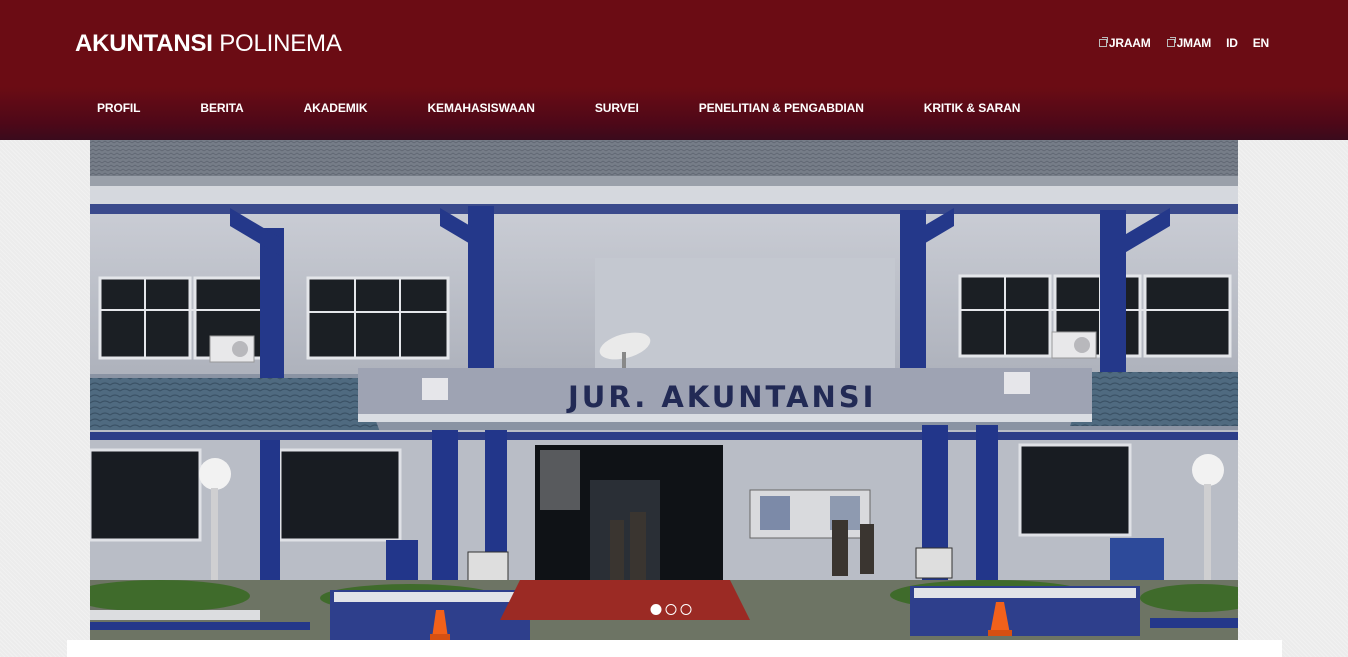 The width and height of the screenshot is (1348, 657). I want to click on nav-akademik: AKADEMIK, so click(336, 108).